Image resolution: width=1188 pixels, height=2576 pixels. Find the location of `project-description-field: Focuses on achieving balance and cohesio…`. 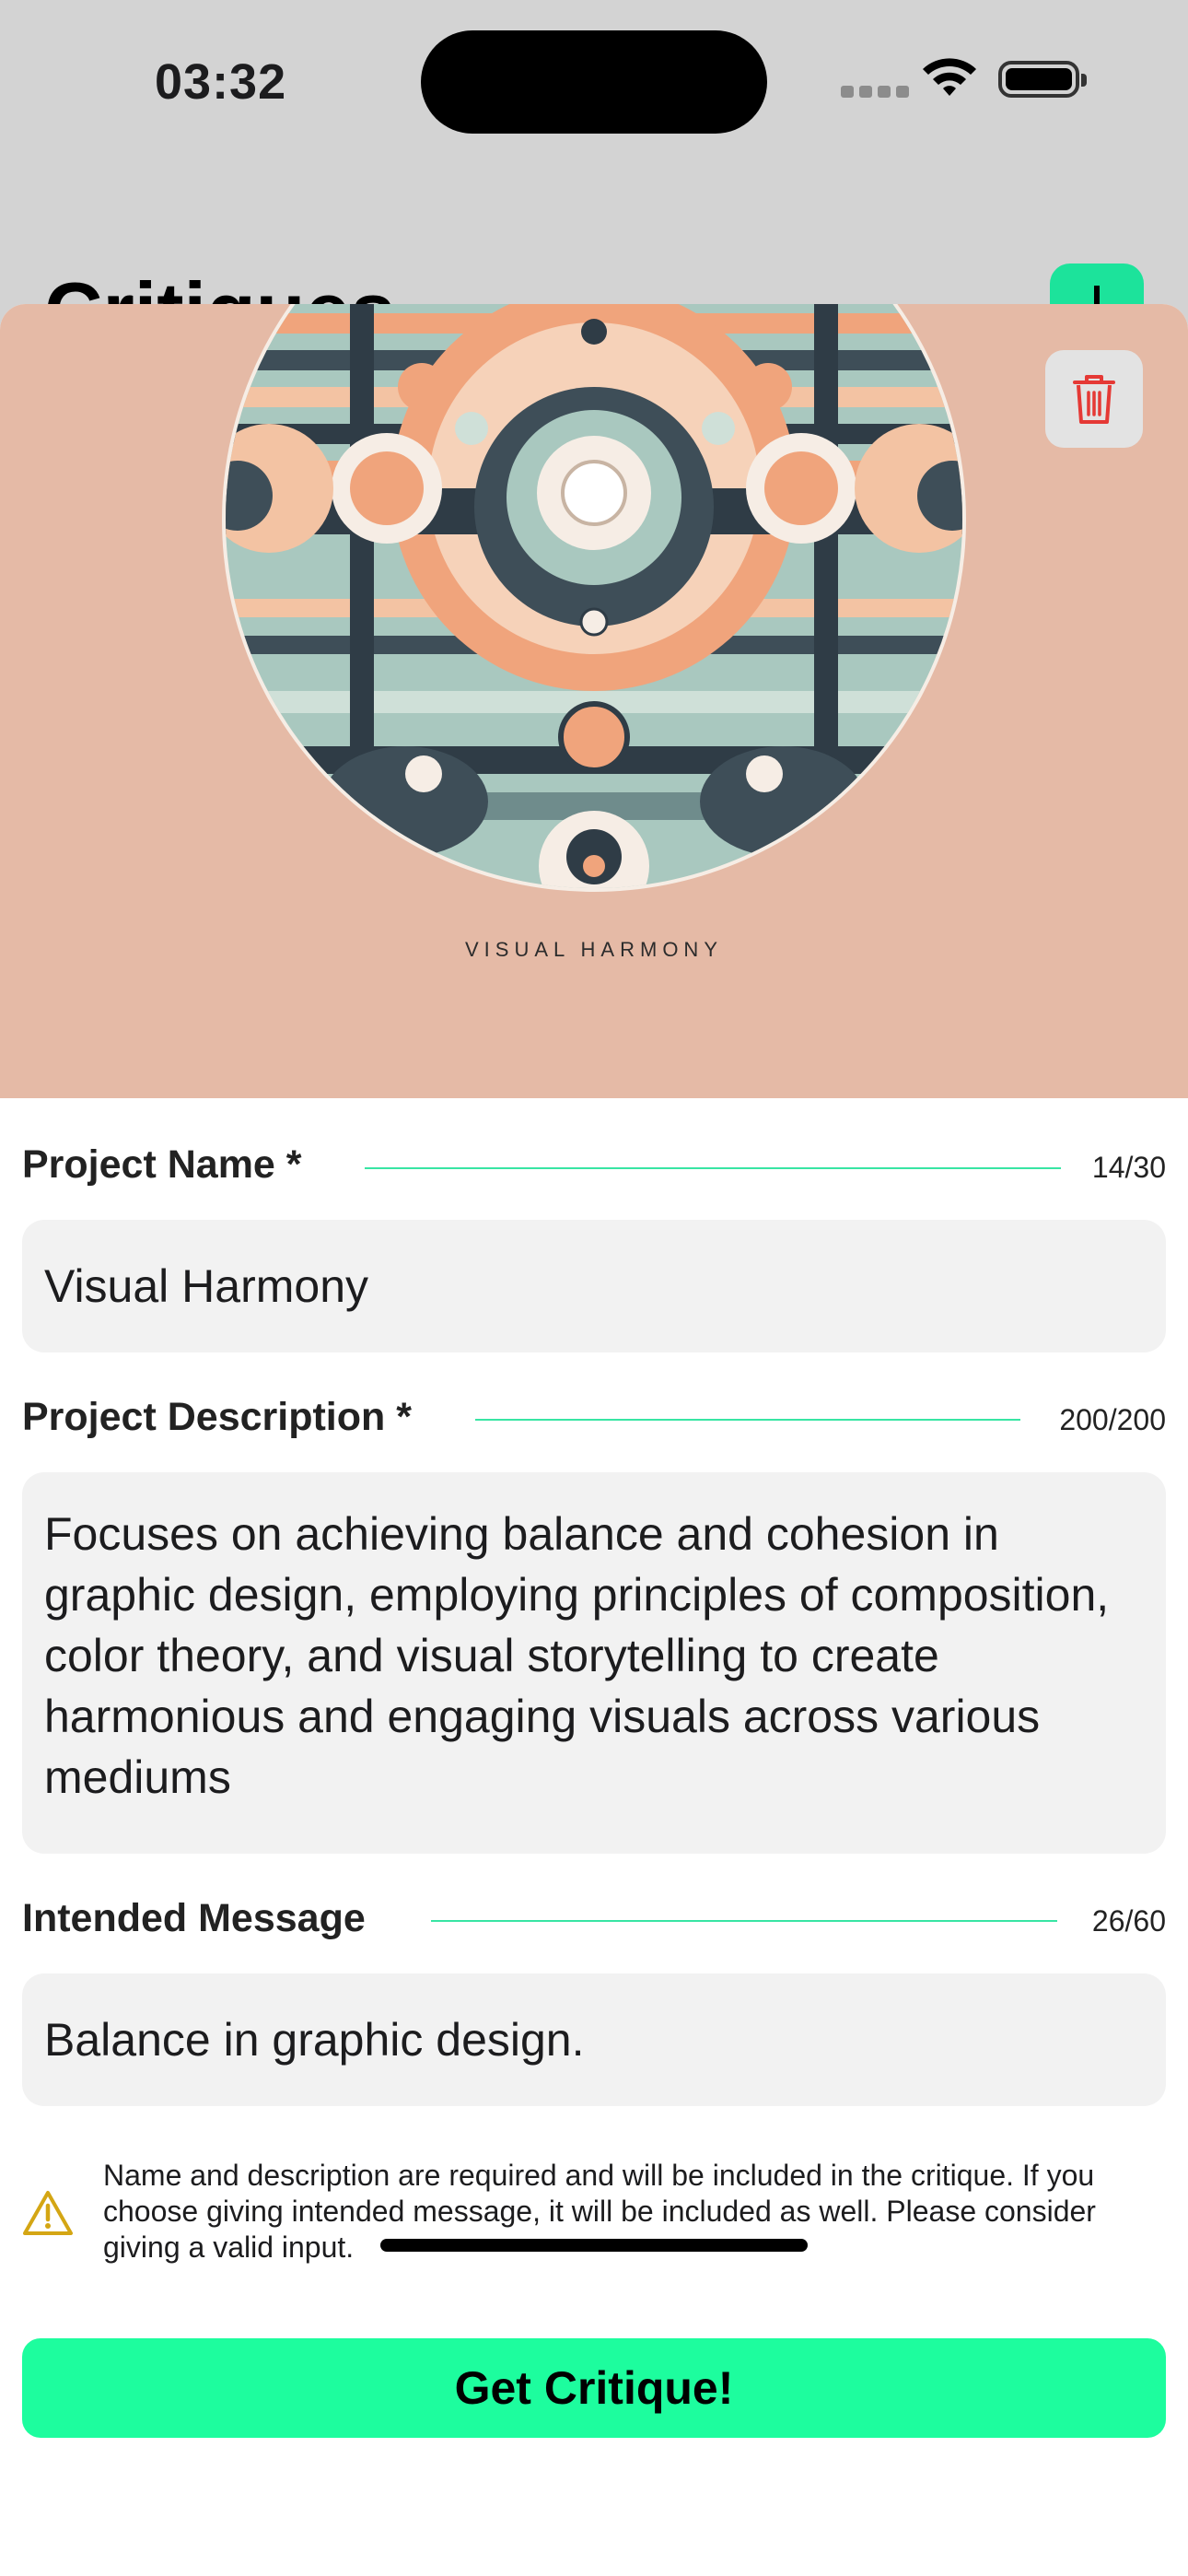

project-description-field: Focuses on achieving balance and cohesio… is located at coordinates (594, 1663).